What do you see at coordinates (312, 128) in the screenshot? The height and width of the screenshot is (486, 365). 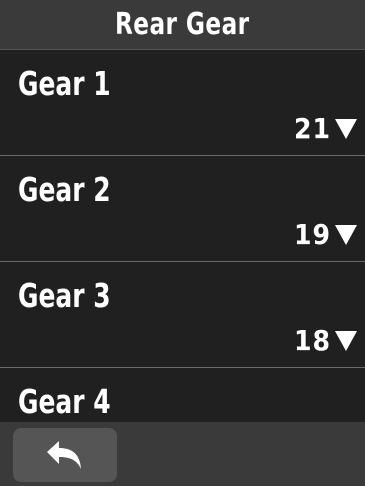 I see `gear-value: 21` at bounding box center [312, 128].